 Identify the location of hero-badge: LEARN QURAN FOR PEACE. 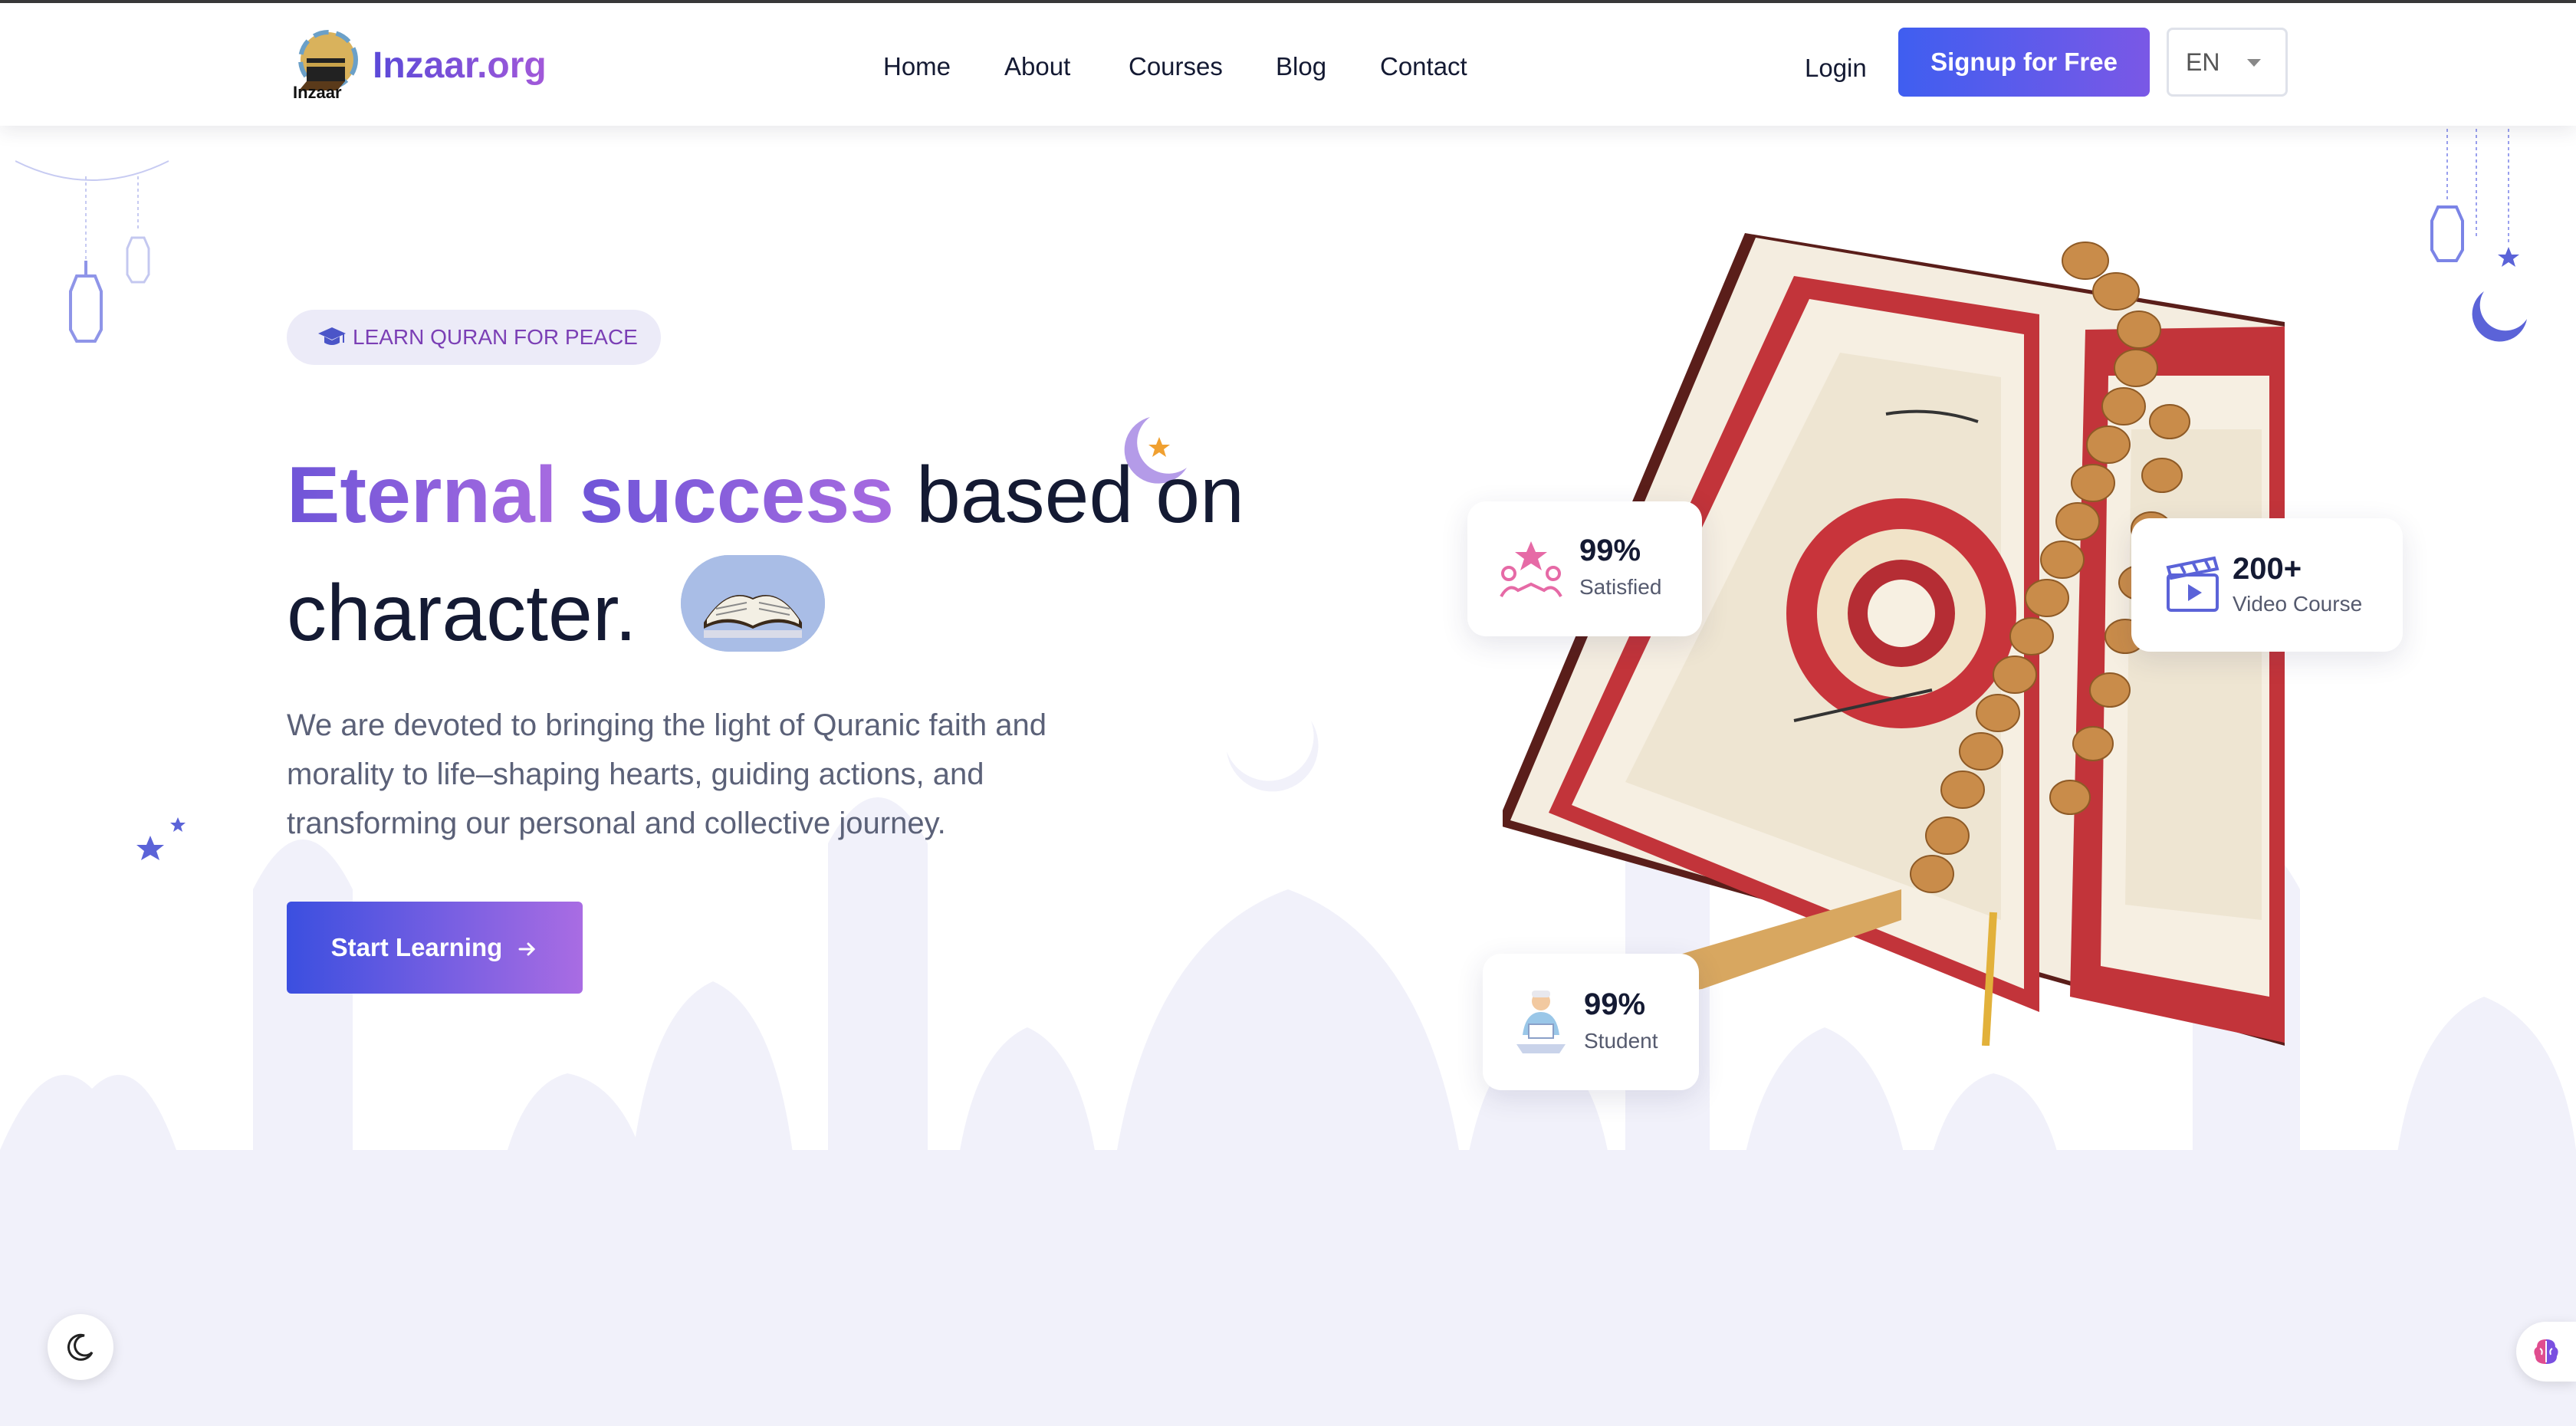
(474, 337).